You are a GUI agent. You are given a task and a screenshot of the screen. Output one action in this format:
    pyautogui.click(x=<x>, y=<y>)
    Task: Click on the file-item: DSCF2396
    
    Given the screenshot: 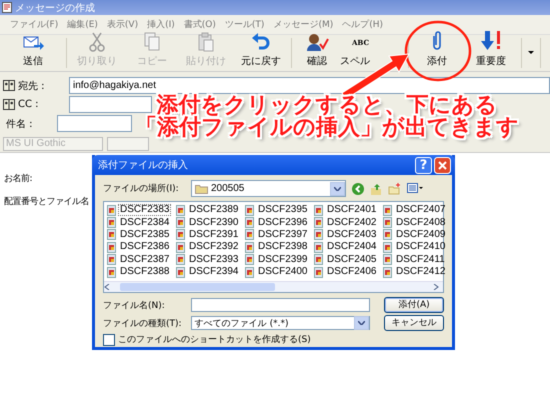 What is the action you would take?
    pyautogui.click(x=283, y=222)
    